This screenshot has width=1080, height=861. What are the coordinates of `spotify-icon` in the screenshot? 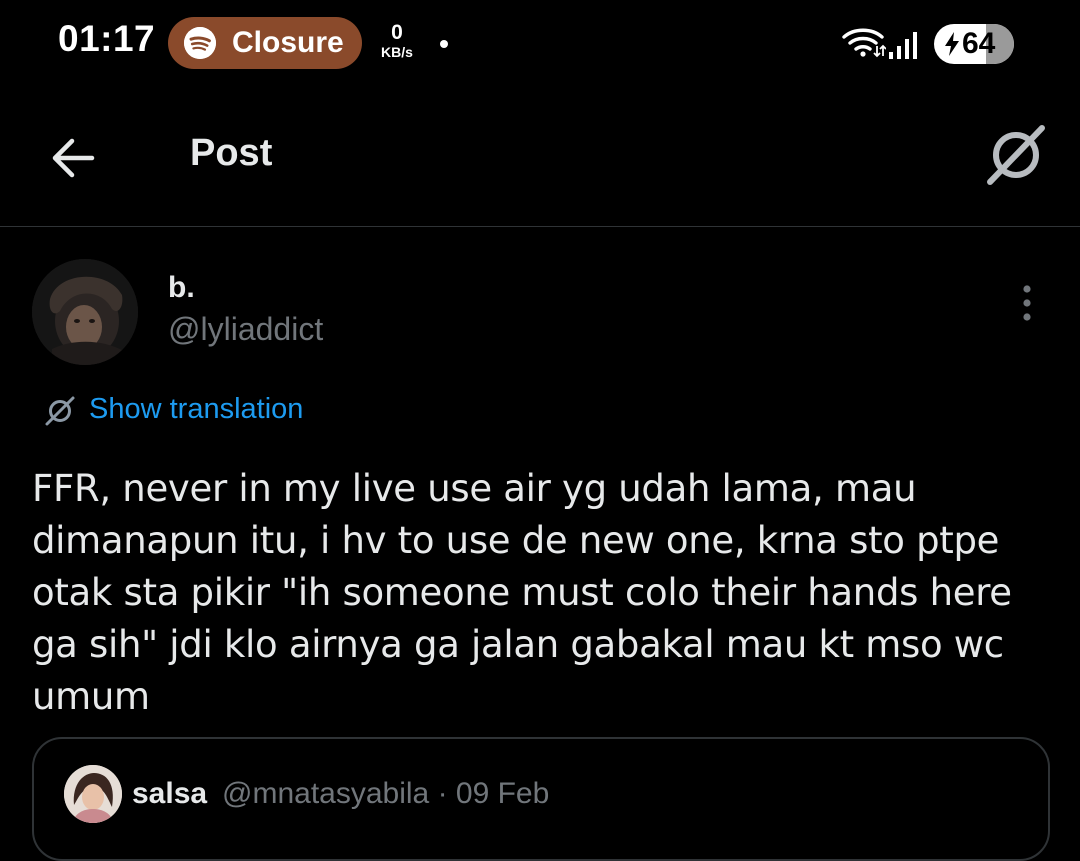 It's located at (200, 43).